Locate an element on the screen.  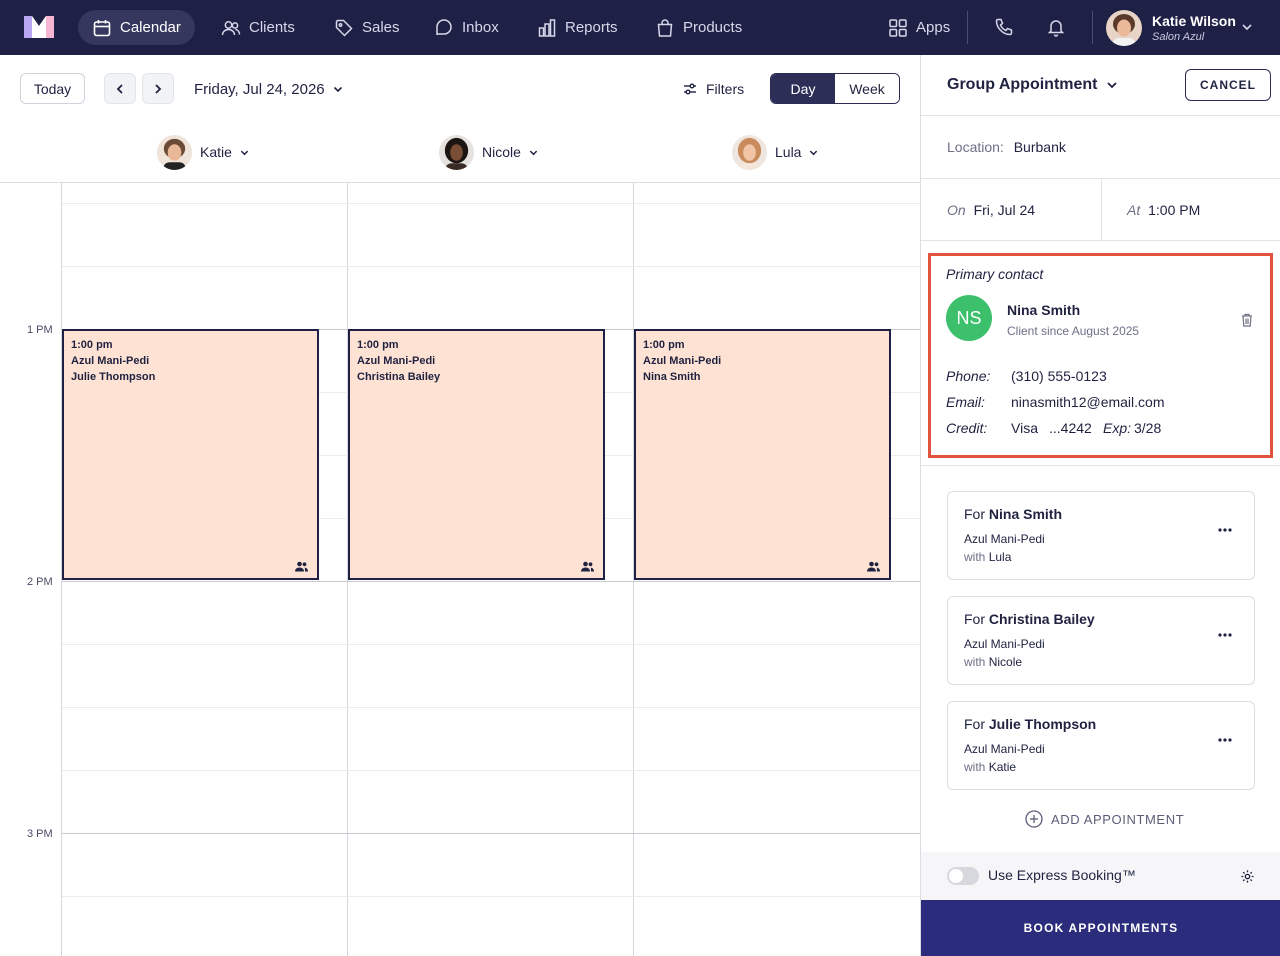
staff-header-nicole: Nicole is located at coordinates (488, 152).